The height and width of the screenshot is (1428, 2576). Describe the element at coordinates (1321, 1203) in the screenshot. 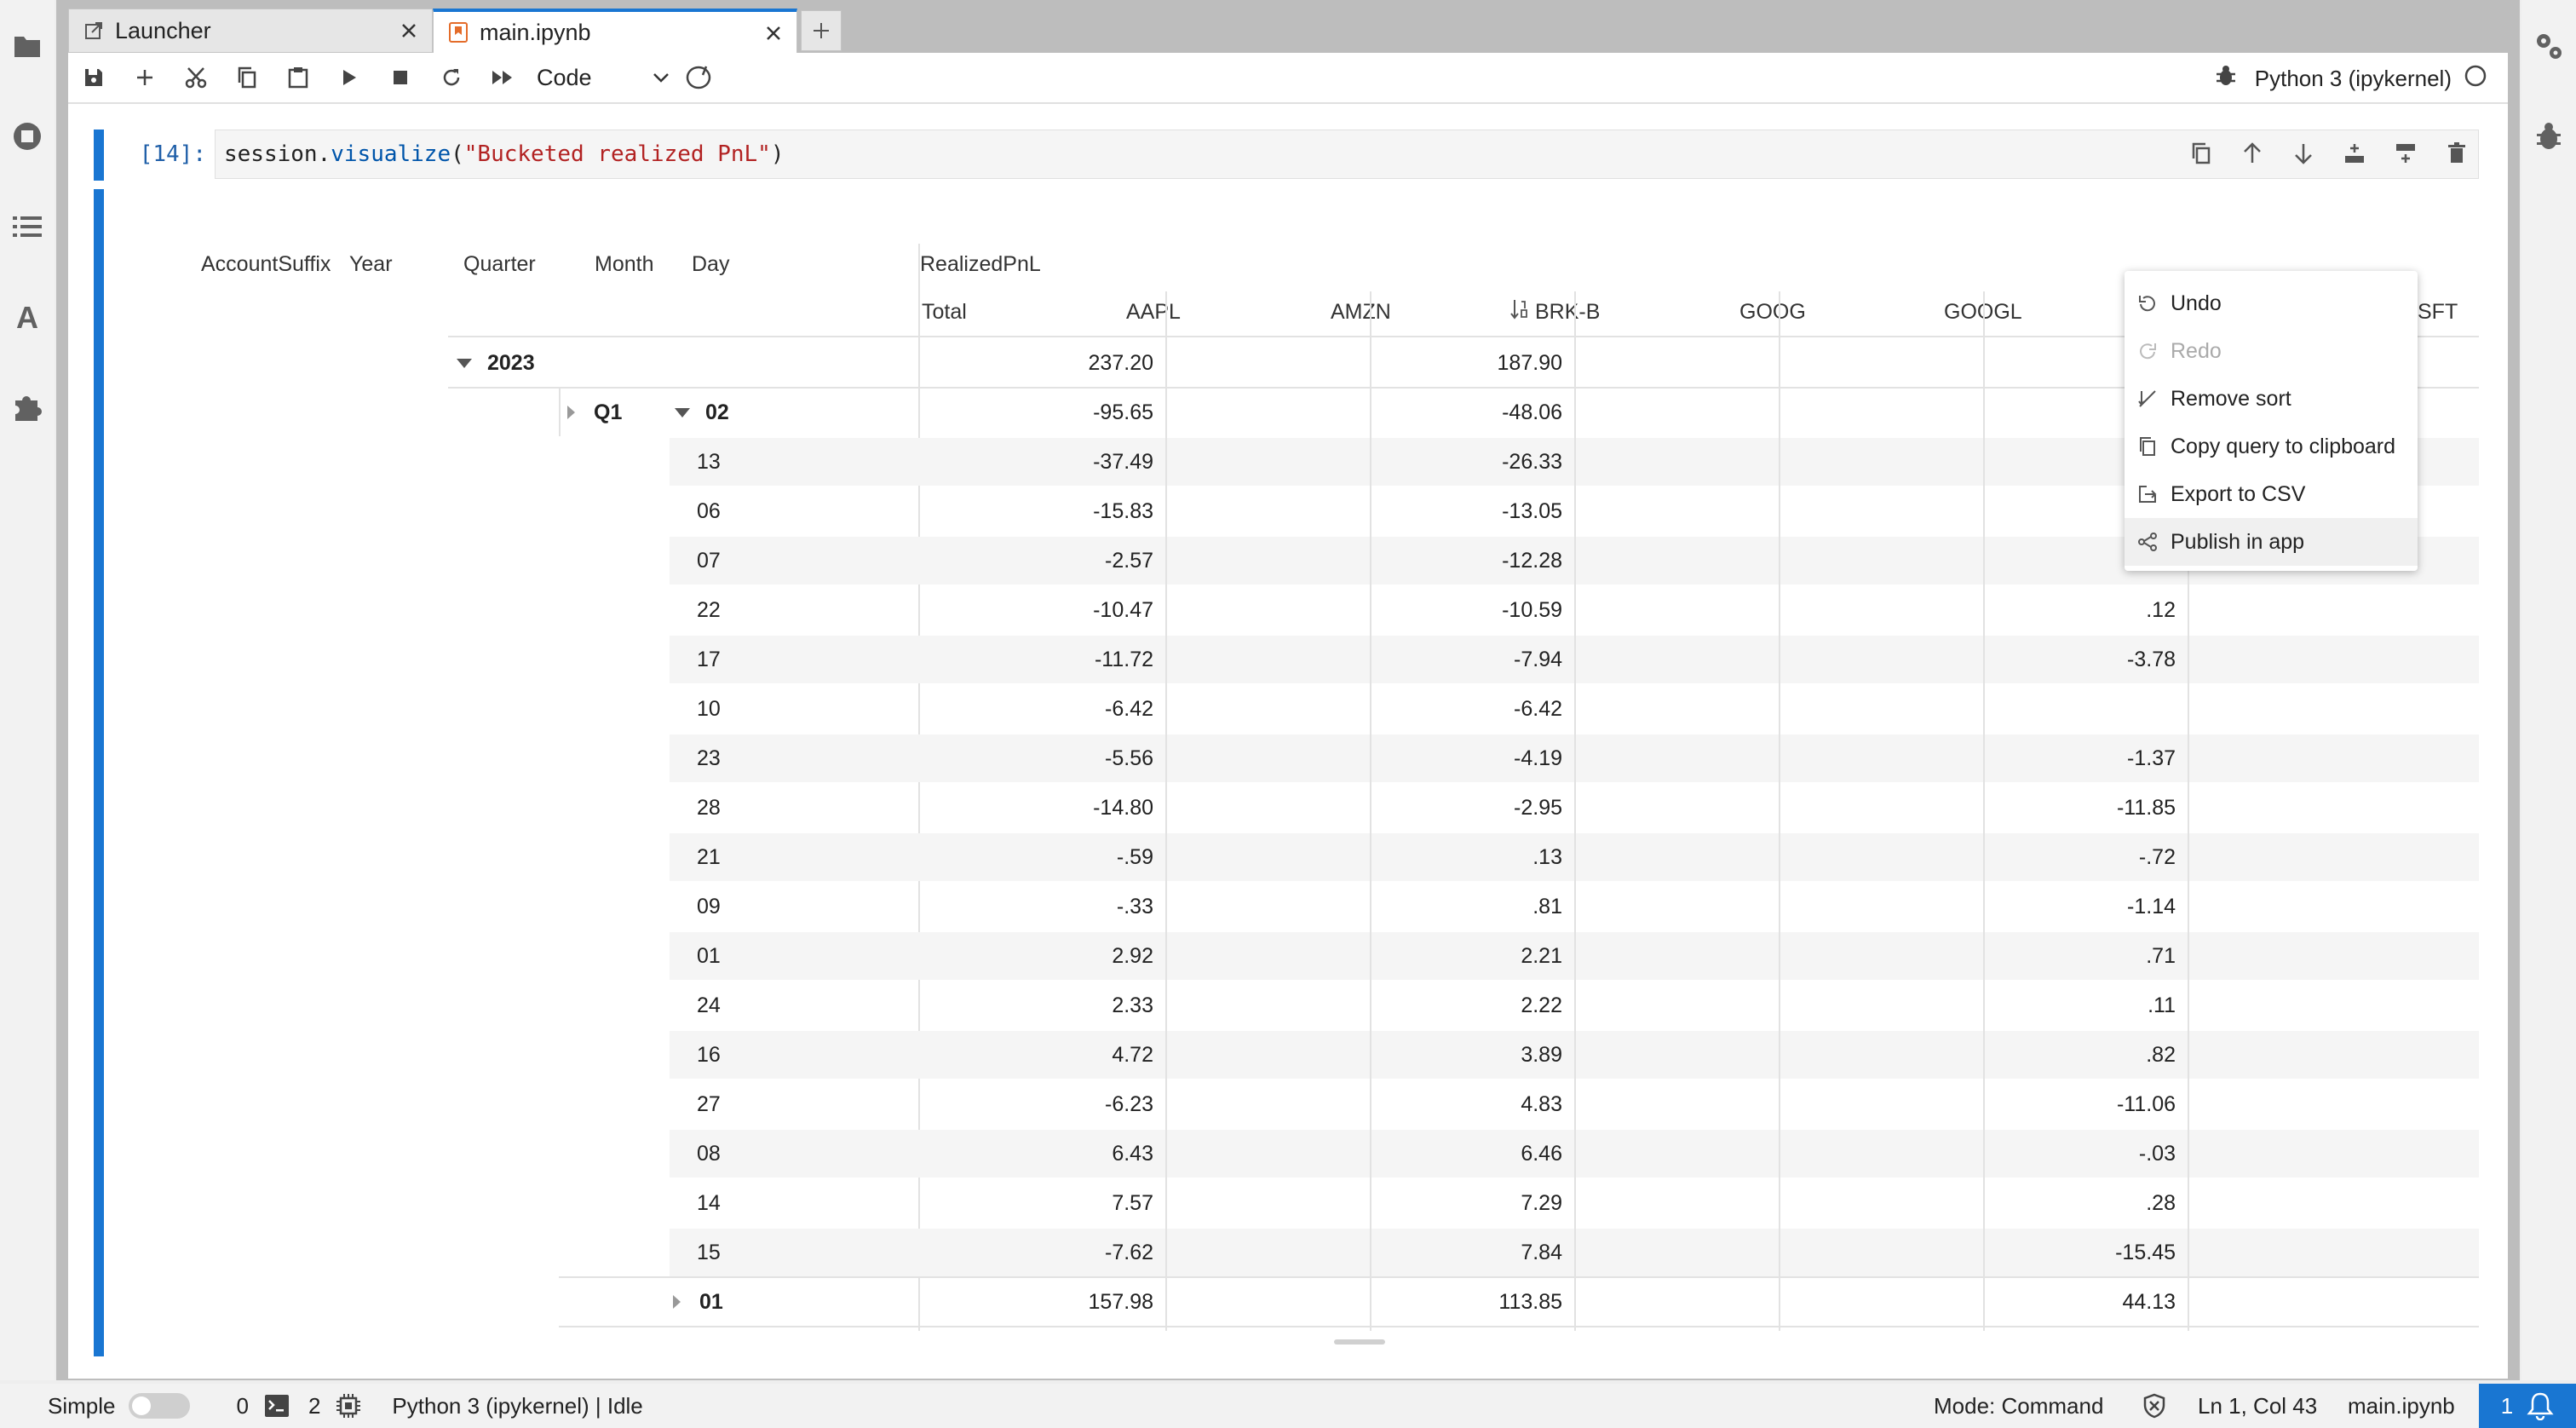

I see `table-row: 14 7.57 7.29 .28` at that location.